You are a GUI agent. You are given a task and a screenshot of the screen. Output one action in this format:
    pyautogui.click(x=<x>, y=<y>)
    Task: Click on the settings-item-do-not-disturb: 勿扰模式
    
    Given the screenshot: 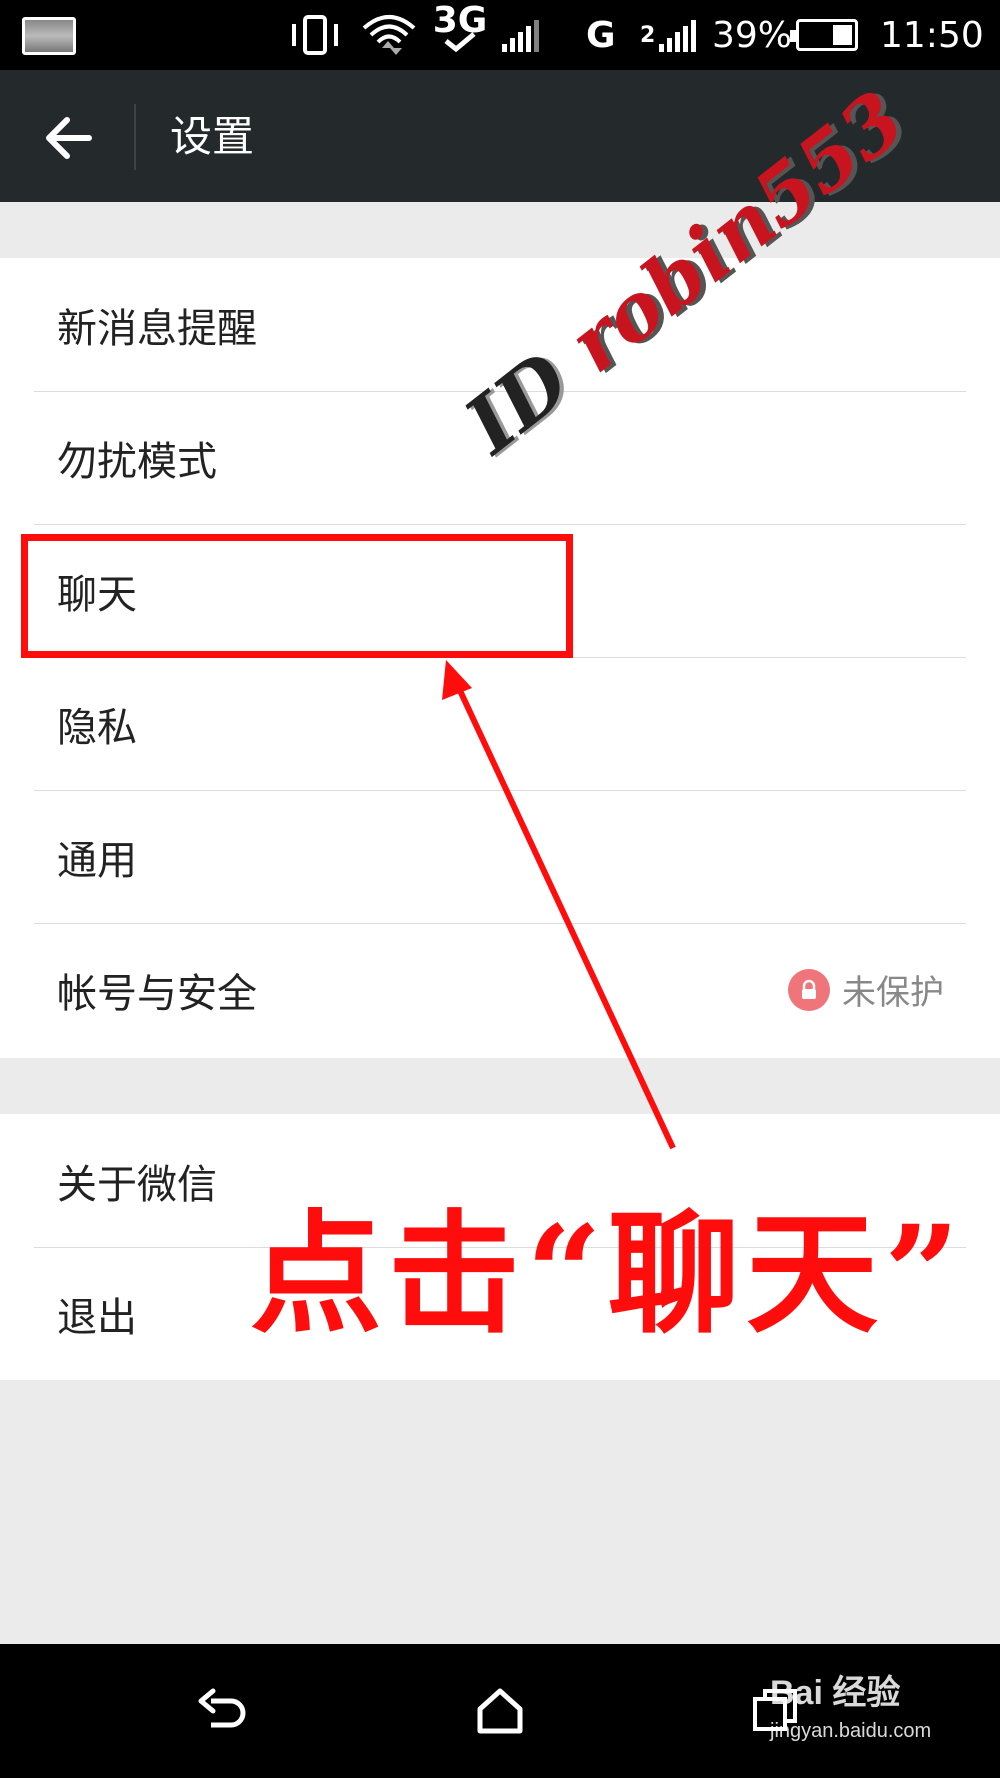 What is the action you would take?
    pyautogui.click(x=500, y=457)
    